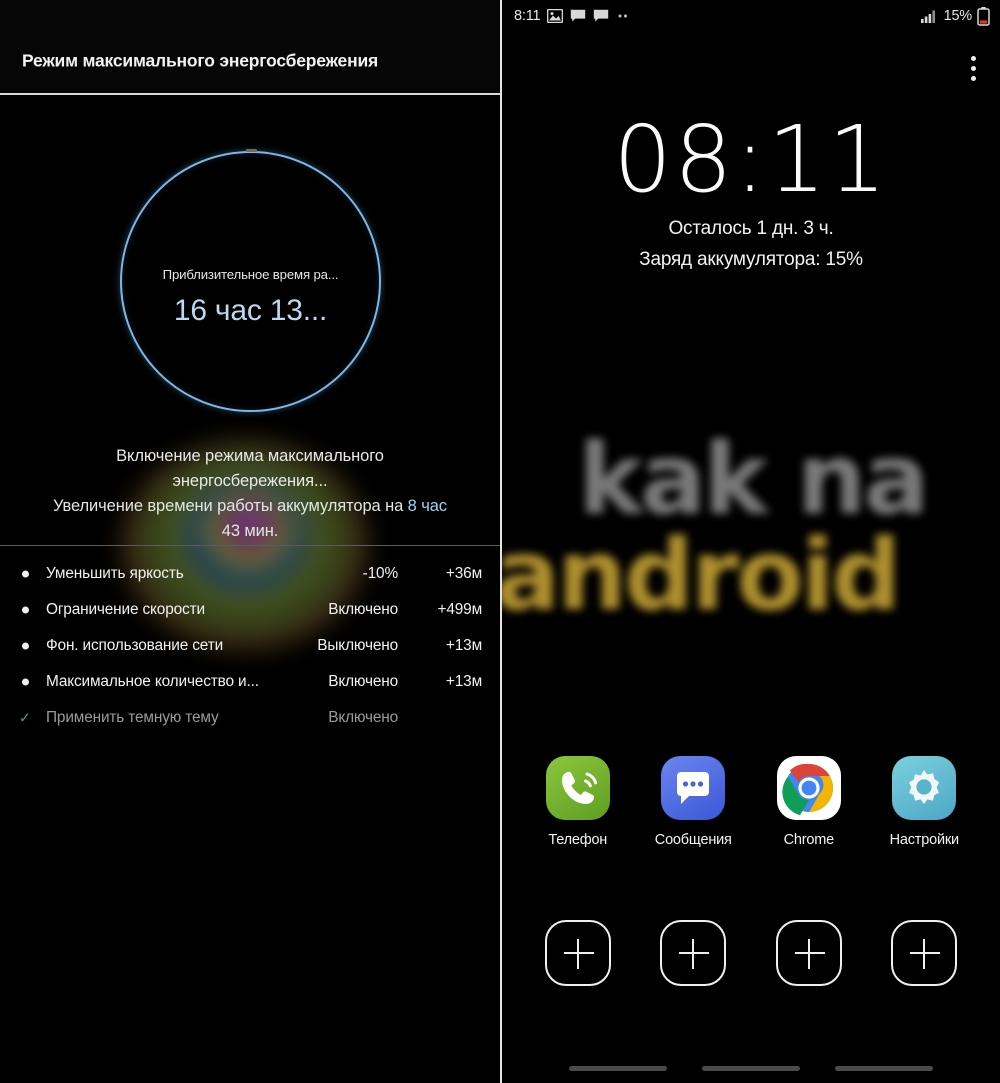 The height and width of the screenshot is (1083, 1000). I want to click on status-bar-left: 8:11, so click(572, 16).